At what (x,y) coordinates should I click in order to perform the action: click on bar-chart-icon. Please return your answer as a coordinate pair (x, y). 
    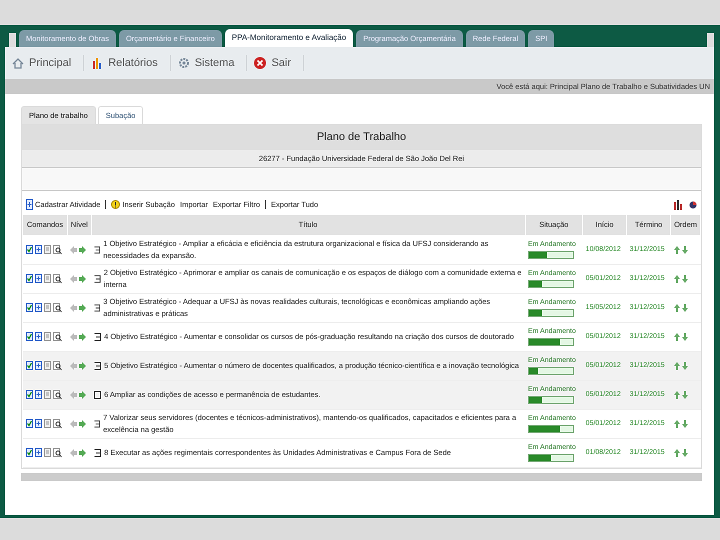
    Looking at the image, I should click on (679, 205).